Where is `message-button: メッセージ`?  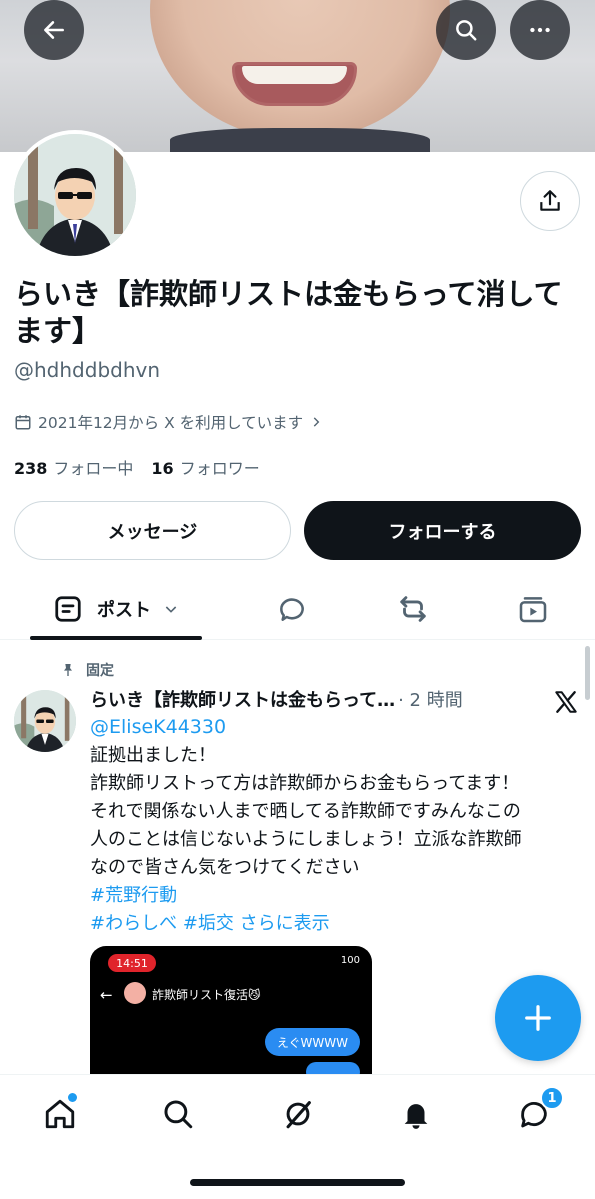
message-button: メッセージ is located at coordinates (152, 530).